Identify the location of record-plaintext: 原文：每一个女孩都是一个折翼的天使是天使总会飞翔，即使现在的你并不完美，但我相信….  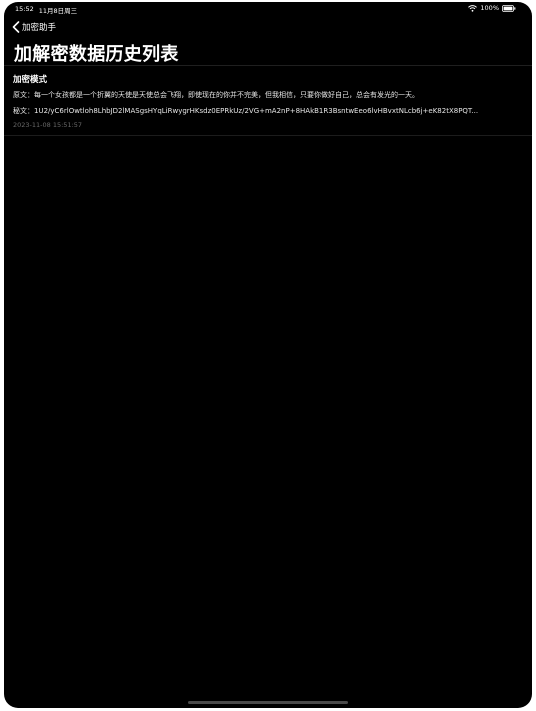
(268, 95).